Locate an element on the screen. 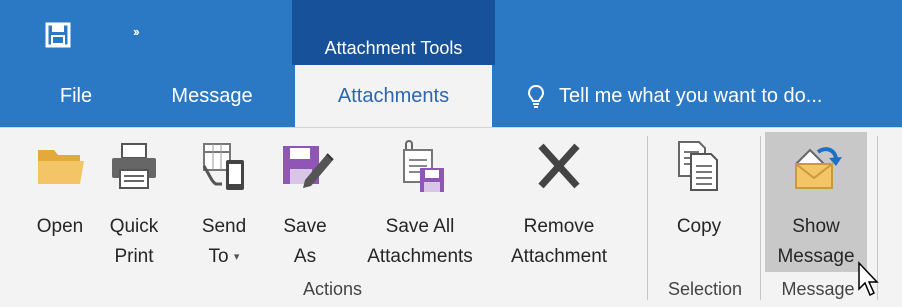 The height and width of the screenshot is (307, 902). save-as-icon is located at coordinates (308, 167).